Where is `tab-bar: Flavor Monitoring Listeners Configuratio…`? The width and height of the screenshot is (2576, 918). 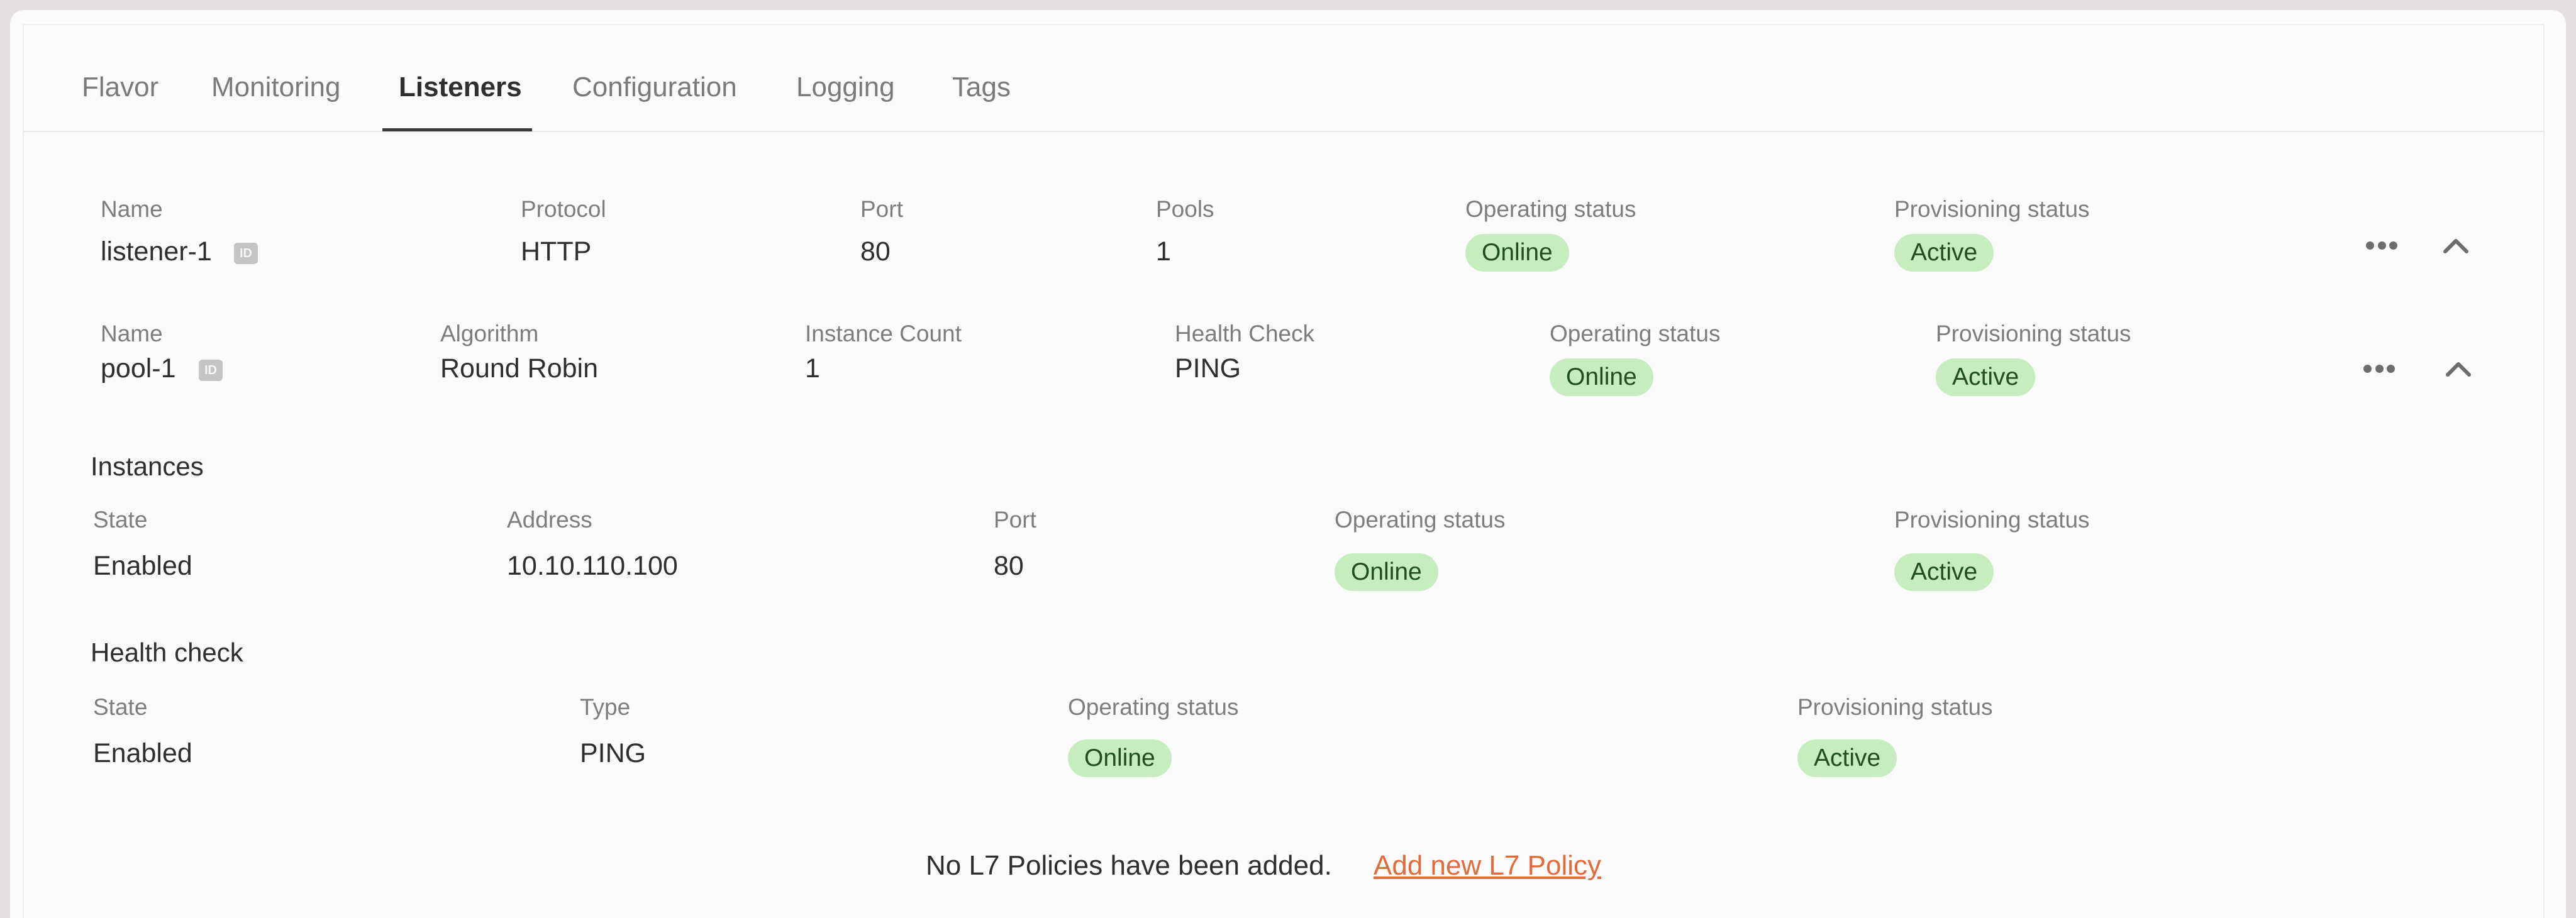
tab-bar: Flavor Monitoring Listeners Configuratio… is located at coordinates (1283, 78).